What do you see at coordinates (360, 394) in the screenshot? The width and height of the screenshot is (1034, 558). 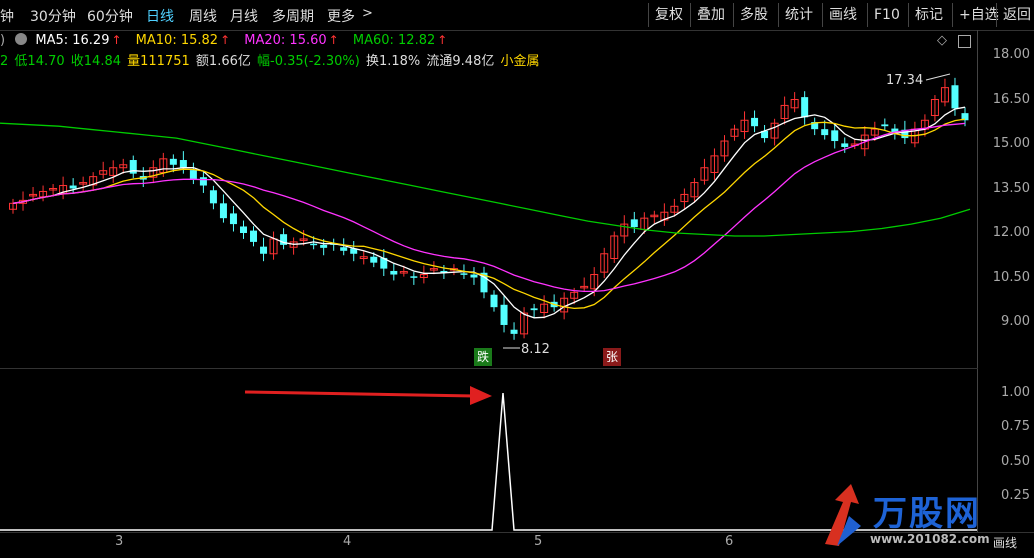 I see `red-arrow-line` at bounding box center [360, 394].